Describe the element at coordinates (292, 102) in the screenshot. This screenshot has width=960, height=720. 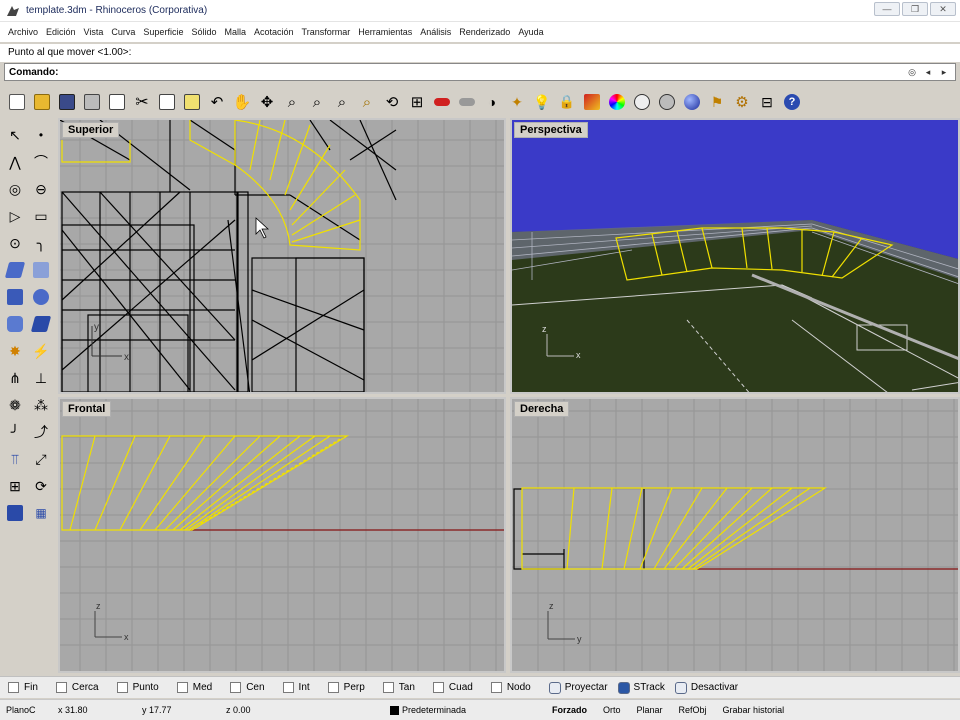
I see `zoom-icon: ⌕` at that location.